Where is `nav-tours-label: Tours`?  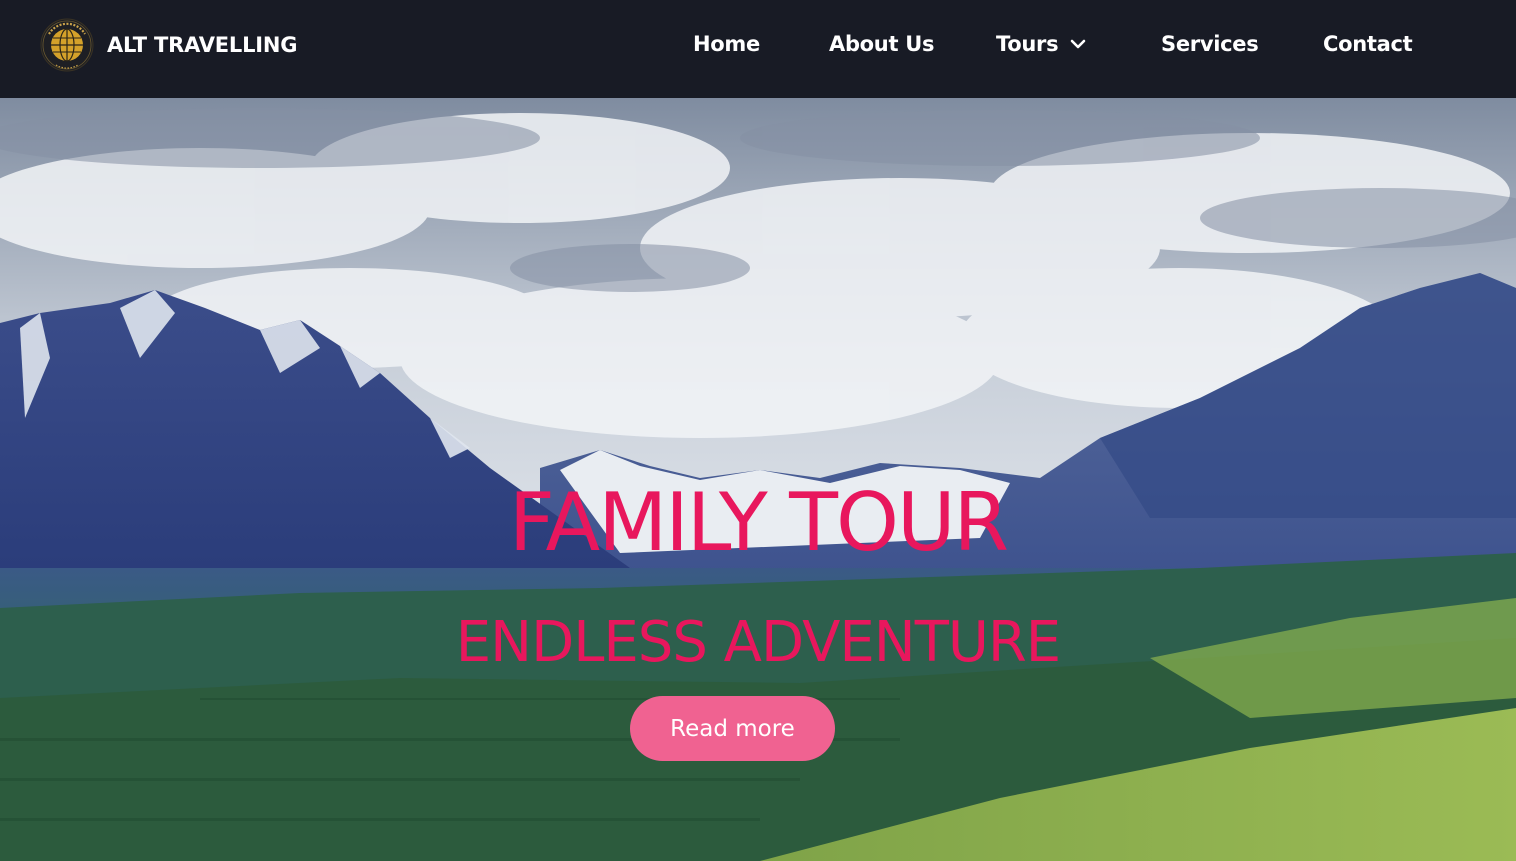 nav-tours-label: Tours is located at coordinates (1027, 44).